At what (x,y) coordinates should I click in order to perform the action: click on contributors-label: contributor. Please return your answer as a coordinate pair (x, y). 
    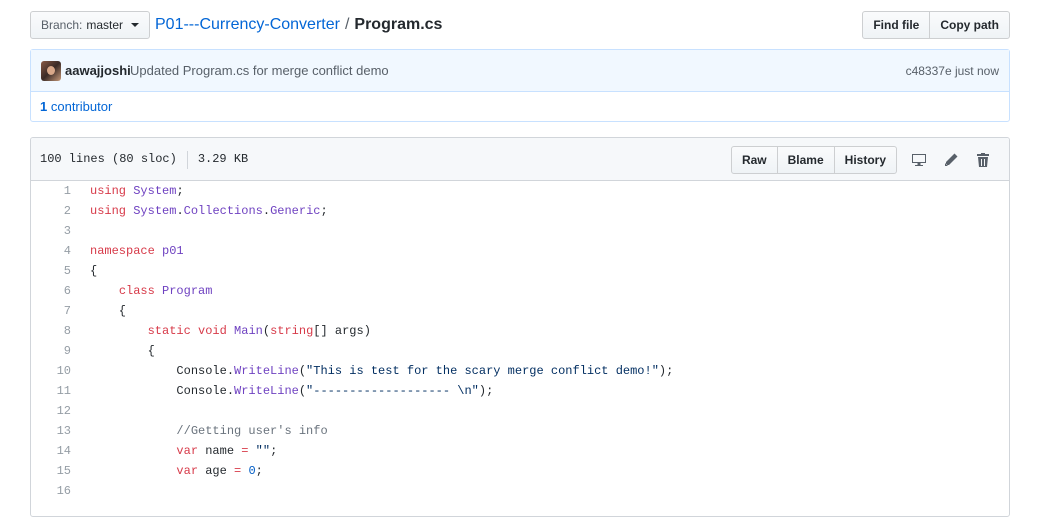
    Looking at the image, I should click on (81, 106).